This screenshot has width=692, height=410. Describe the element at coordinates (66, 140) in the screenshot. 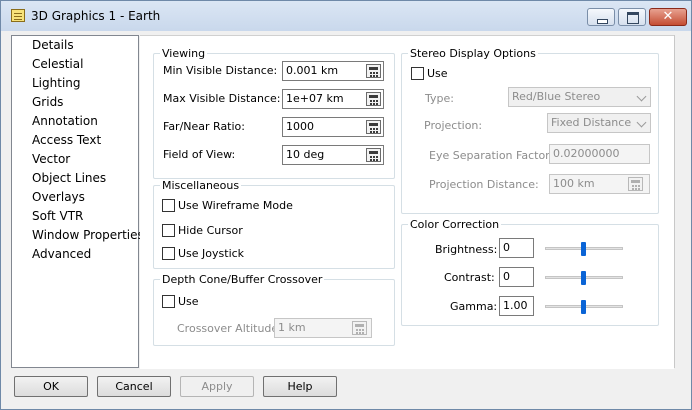

I see `nav-item-access-text: Access Text` at that location.